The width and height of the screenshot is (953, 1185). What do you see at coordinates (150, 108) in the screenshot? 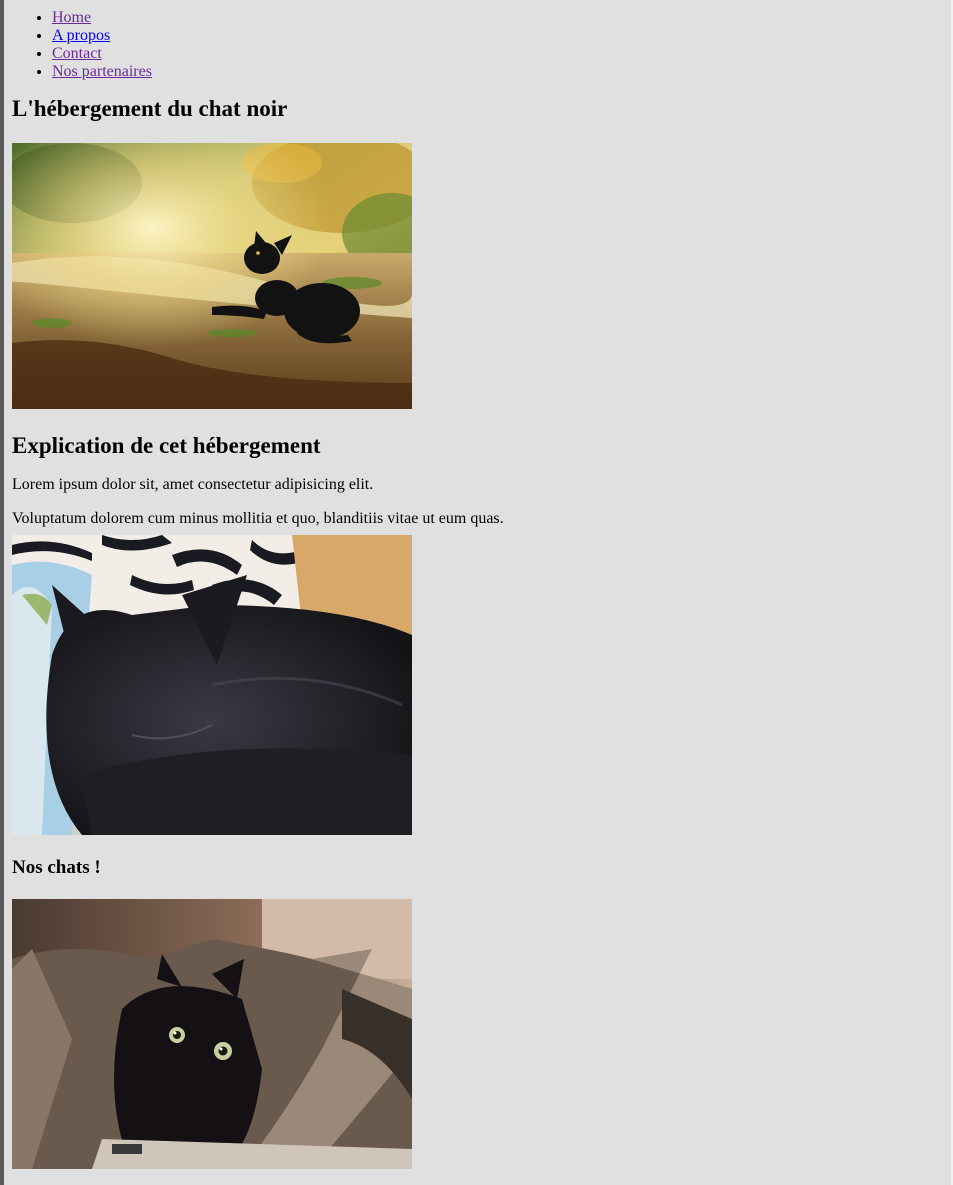
I see `page-title: L'hébergement du chat noir` at bounding box center [150, 108].